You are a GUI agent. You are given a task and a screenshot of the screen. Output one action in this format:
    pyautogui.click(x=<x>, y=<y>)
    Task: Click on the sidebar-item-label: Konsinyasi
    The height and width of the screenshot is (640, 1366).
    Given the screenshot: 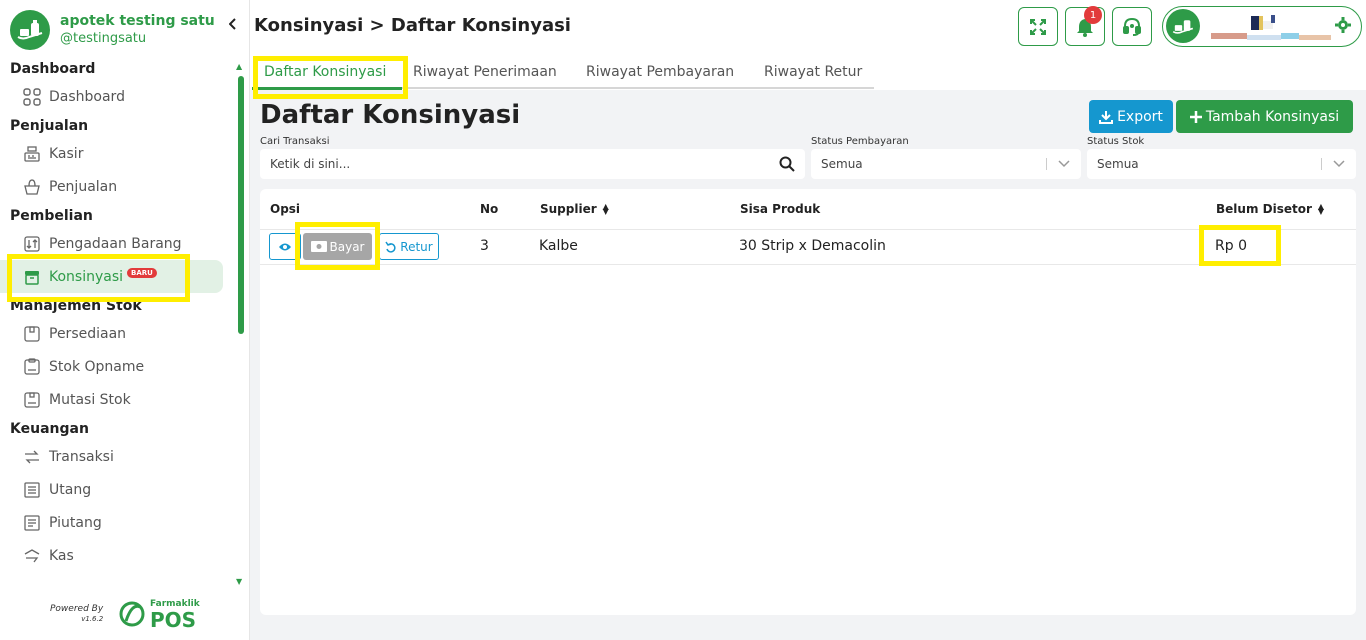 What is the action you would take?
    pyautogui.click(x=86, y=276)
    